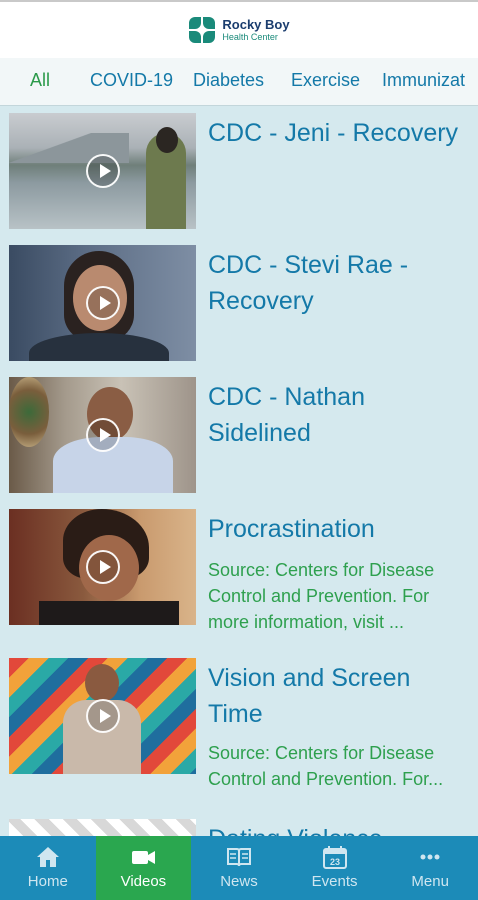 The height and width of the screenshot is (900, 478). What do you see at coordinates (423, 80) in the screenshot?
I see `tab-immunization: Immunizat` at bounding box center [423, 80].